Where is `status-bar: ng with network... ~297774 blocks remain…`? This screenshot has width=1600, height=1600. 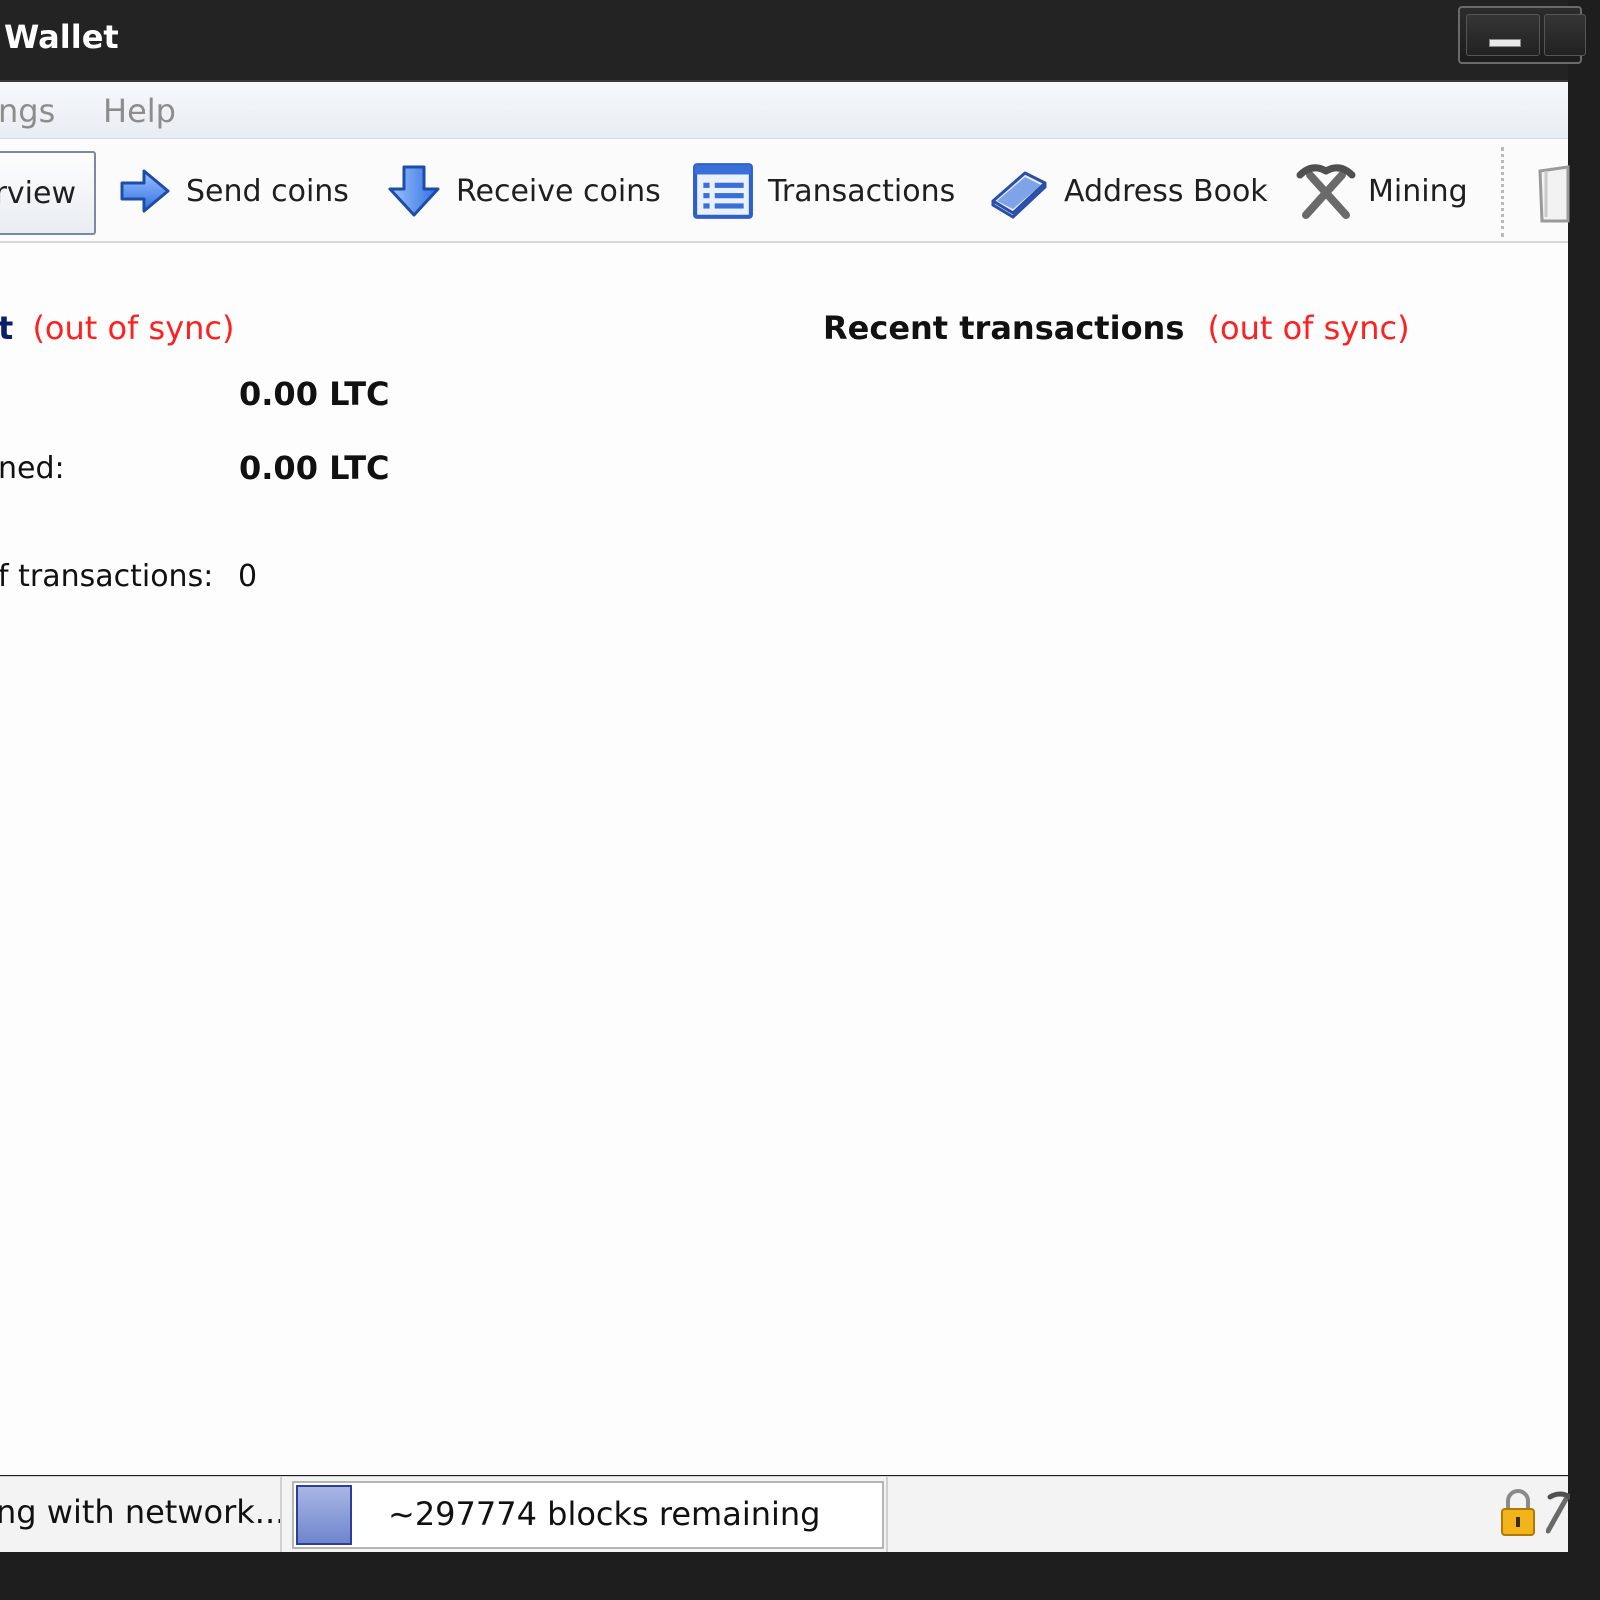 status-bar: ng with network... ~297774 blocks remain… is located at coordinates (785, 1514).